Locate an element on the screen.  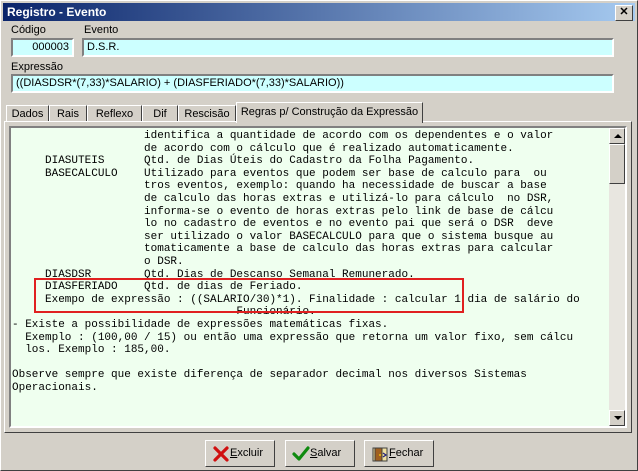
arrow-down-icon is located at coordinates (618, 418).